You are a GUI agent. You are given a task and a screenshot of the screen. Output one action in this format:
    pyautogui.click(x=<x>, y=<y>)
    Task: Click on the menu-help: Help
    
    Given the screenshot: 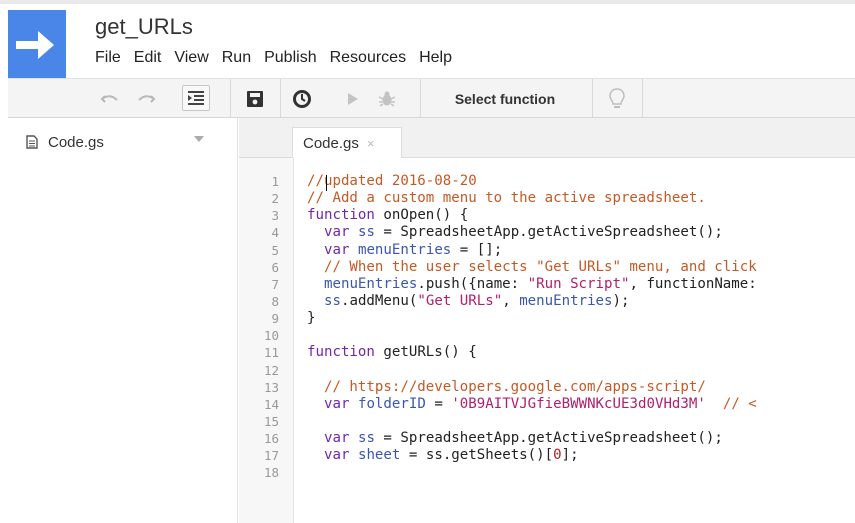 What is the action you would take?
    pyautogui.click(x=435, y=58)
    